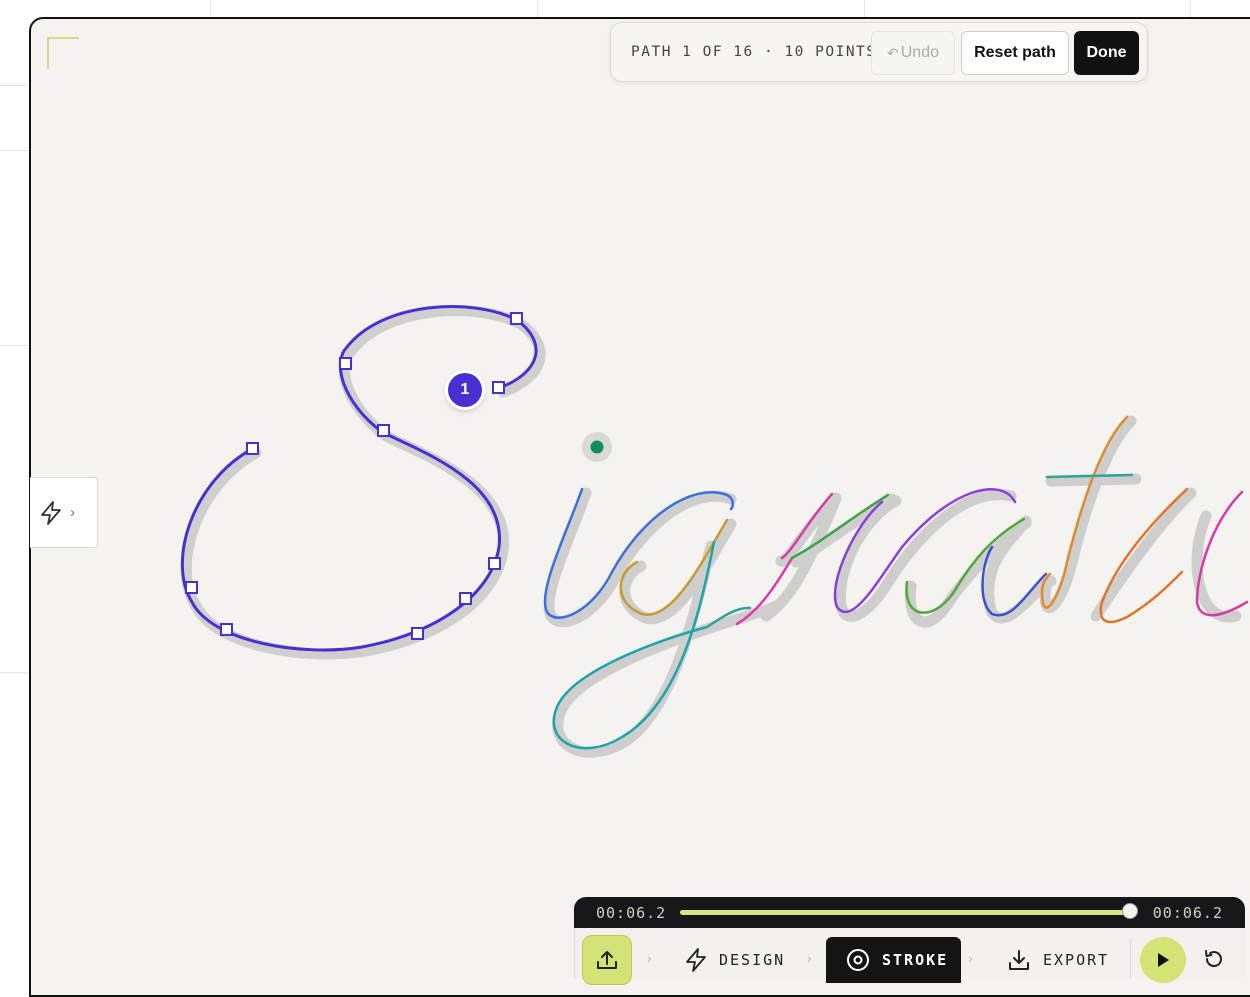  Describe the element at coordinates (72, 512) in the screenshot. I see `chevron-right-icon: ›` at that location.